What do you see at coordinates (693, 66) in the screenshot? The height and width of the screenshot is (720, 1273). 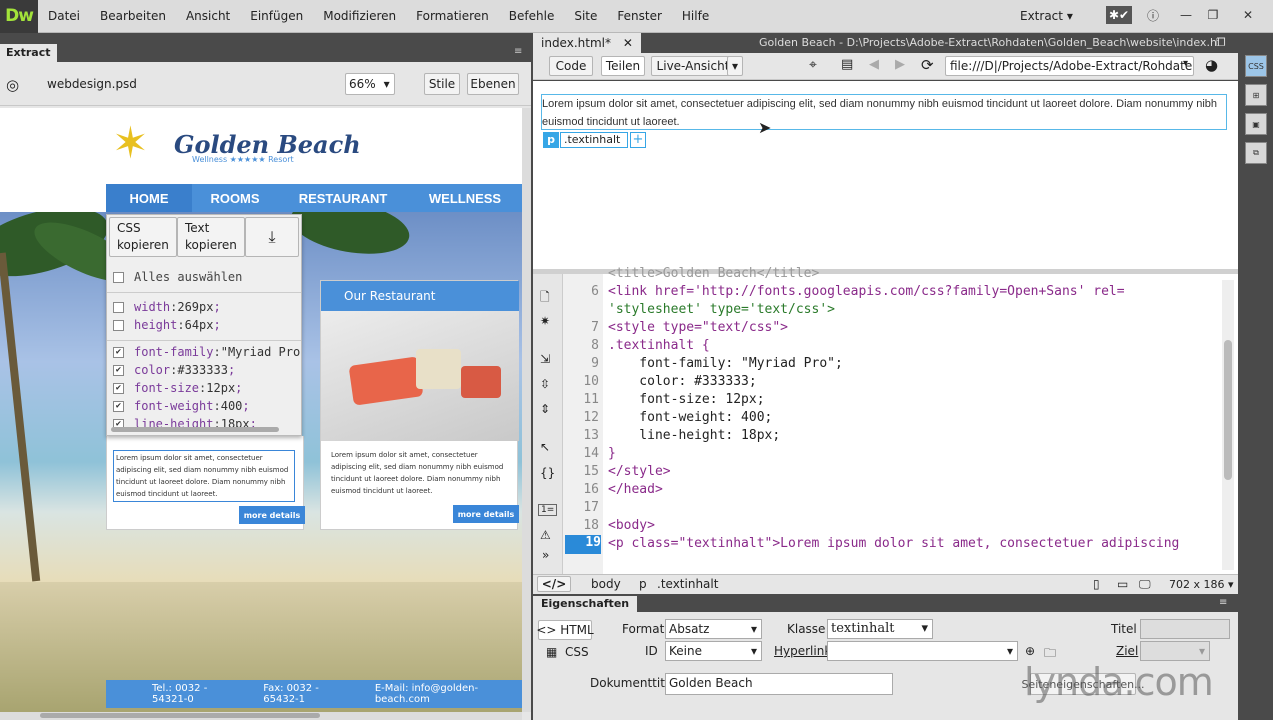 I see `live-view-button: Live-Ansicht` at bounding box center [693, 66].